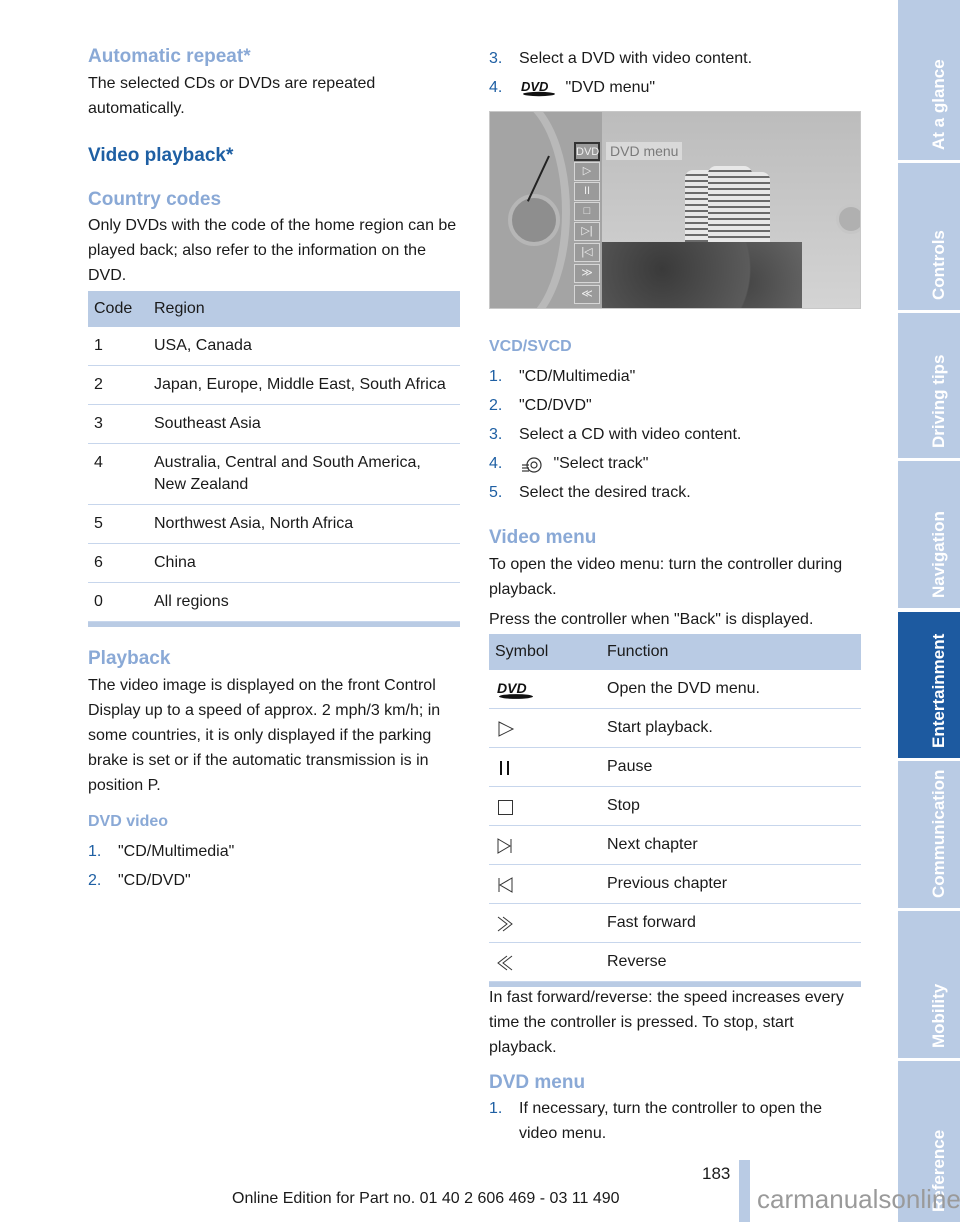 Image resolution: width=960 pixels, height=1222 pixels. What do you see at coordinates (161, 155) in the screenshot?
I see `video-playback-heading: Video playback*` at bounding box center [161, 155].